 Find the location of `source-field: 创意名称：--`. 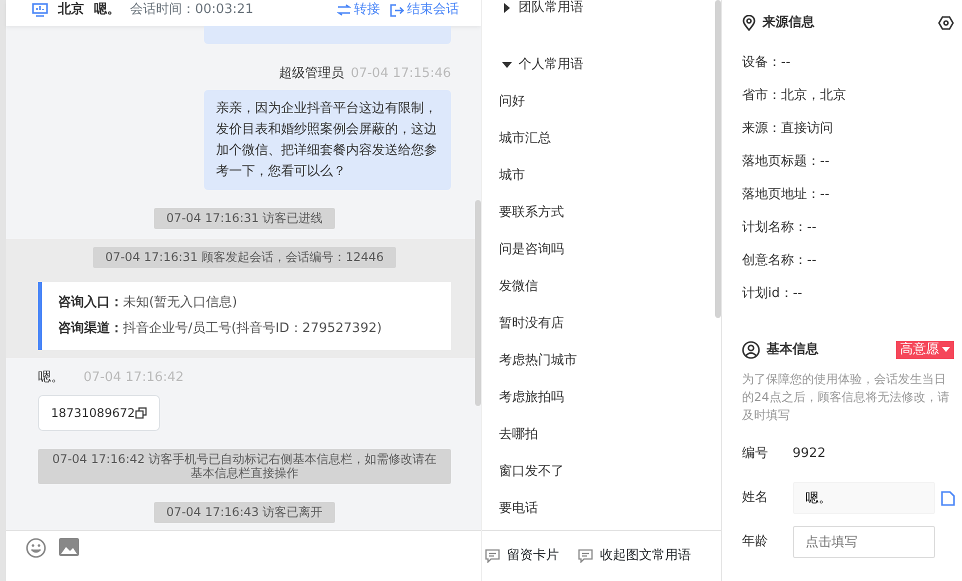

source-field: 创意名称：-- is located at coordinates (852, 260).